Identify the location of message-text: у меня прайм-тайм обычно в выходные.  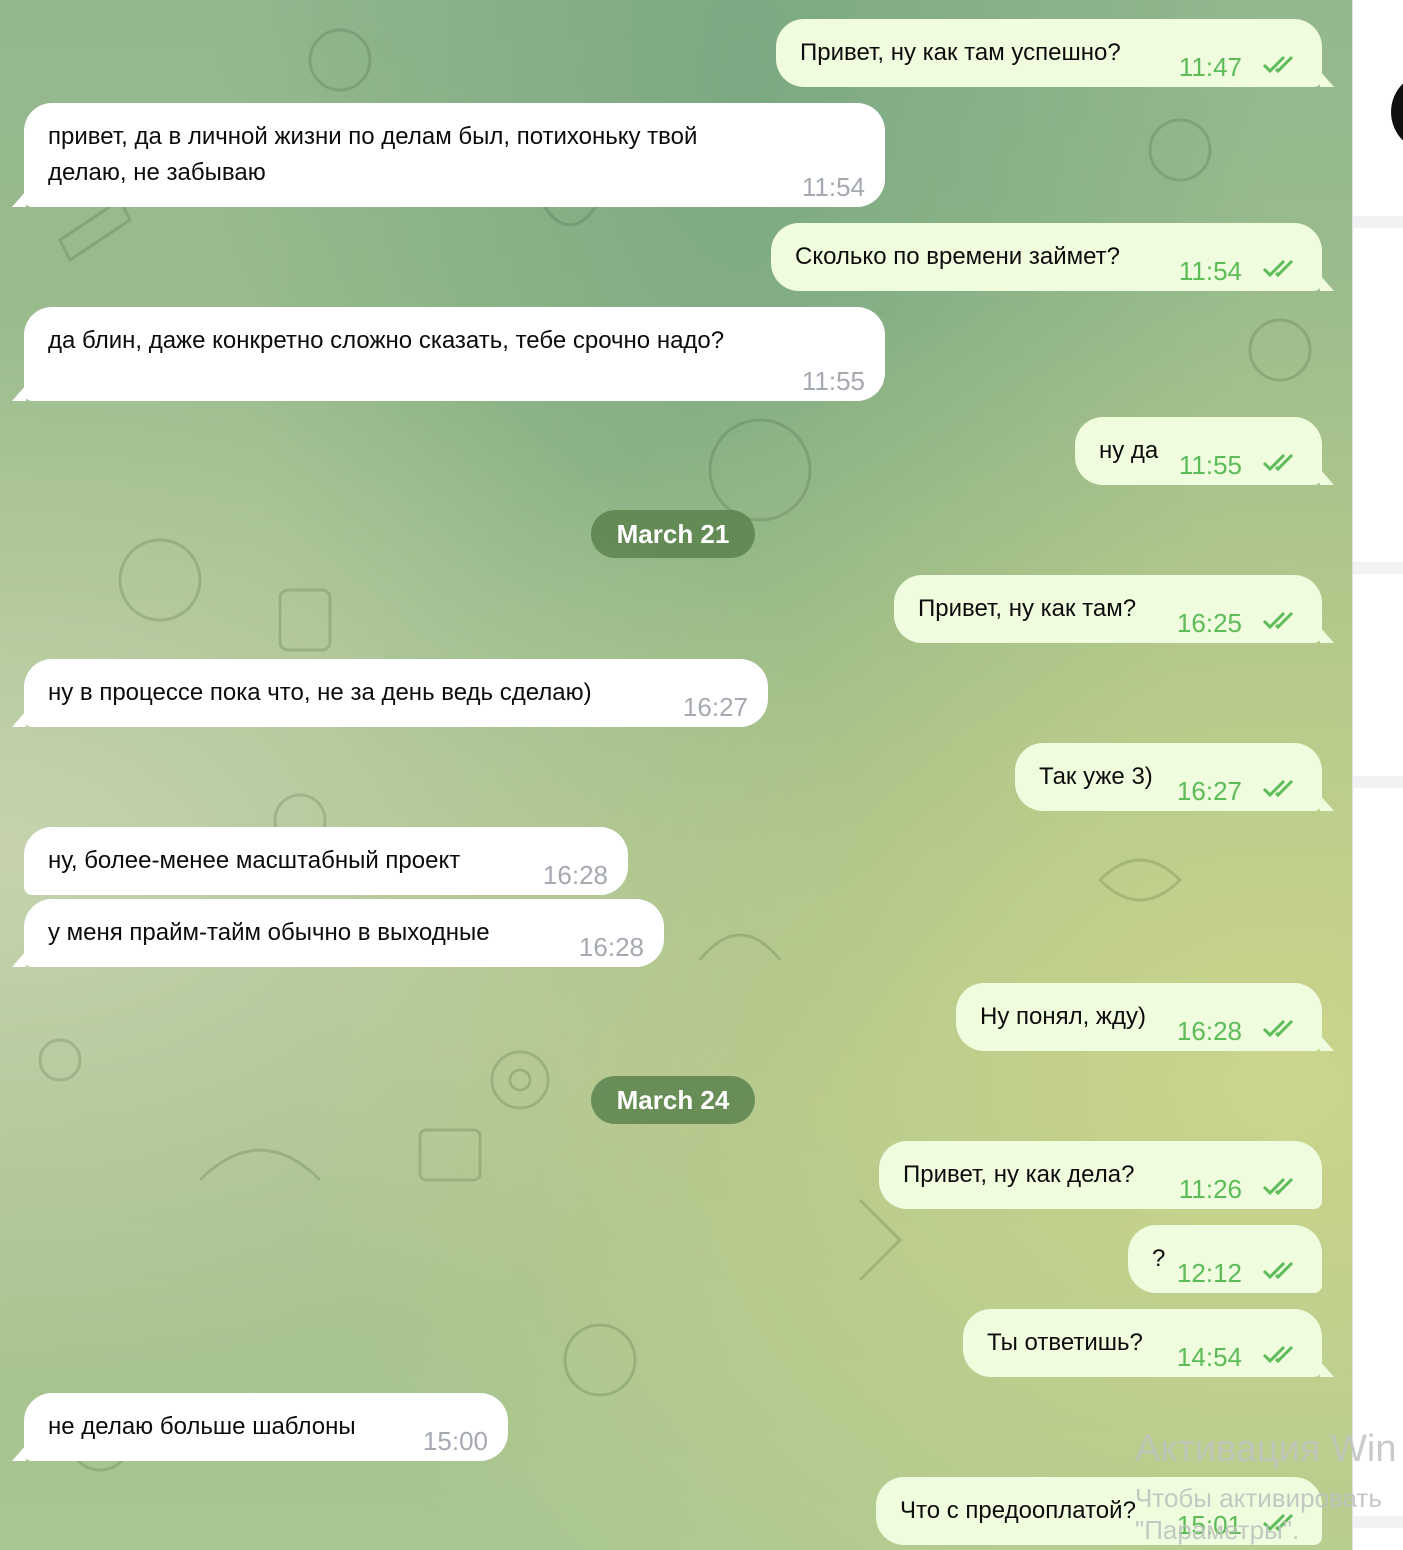
(269, 932).